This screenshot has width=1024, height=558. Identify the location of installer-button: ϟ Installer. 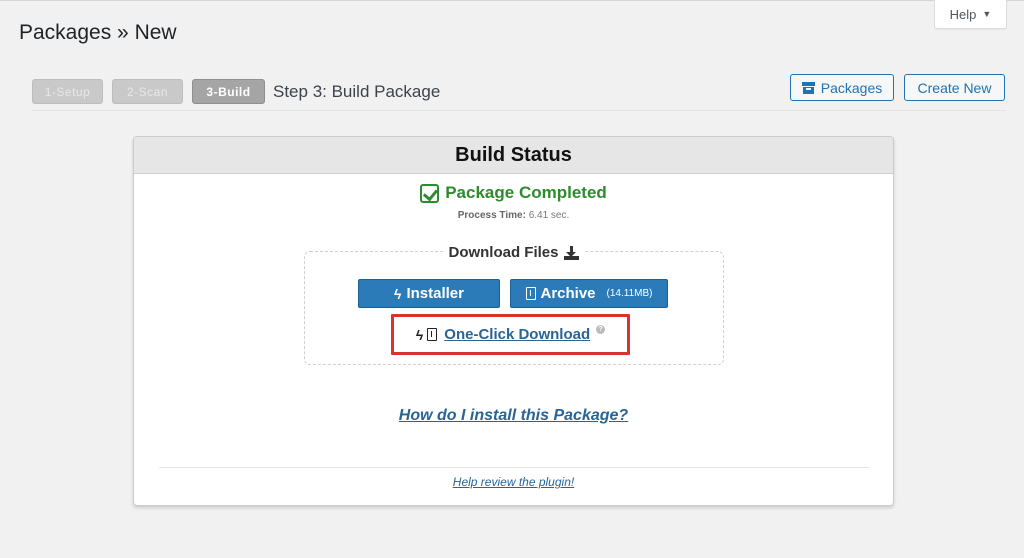
(429, 293).